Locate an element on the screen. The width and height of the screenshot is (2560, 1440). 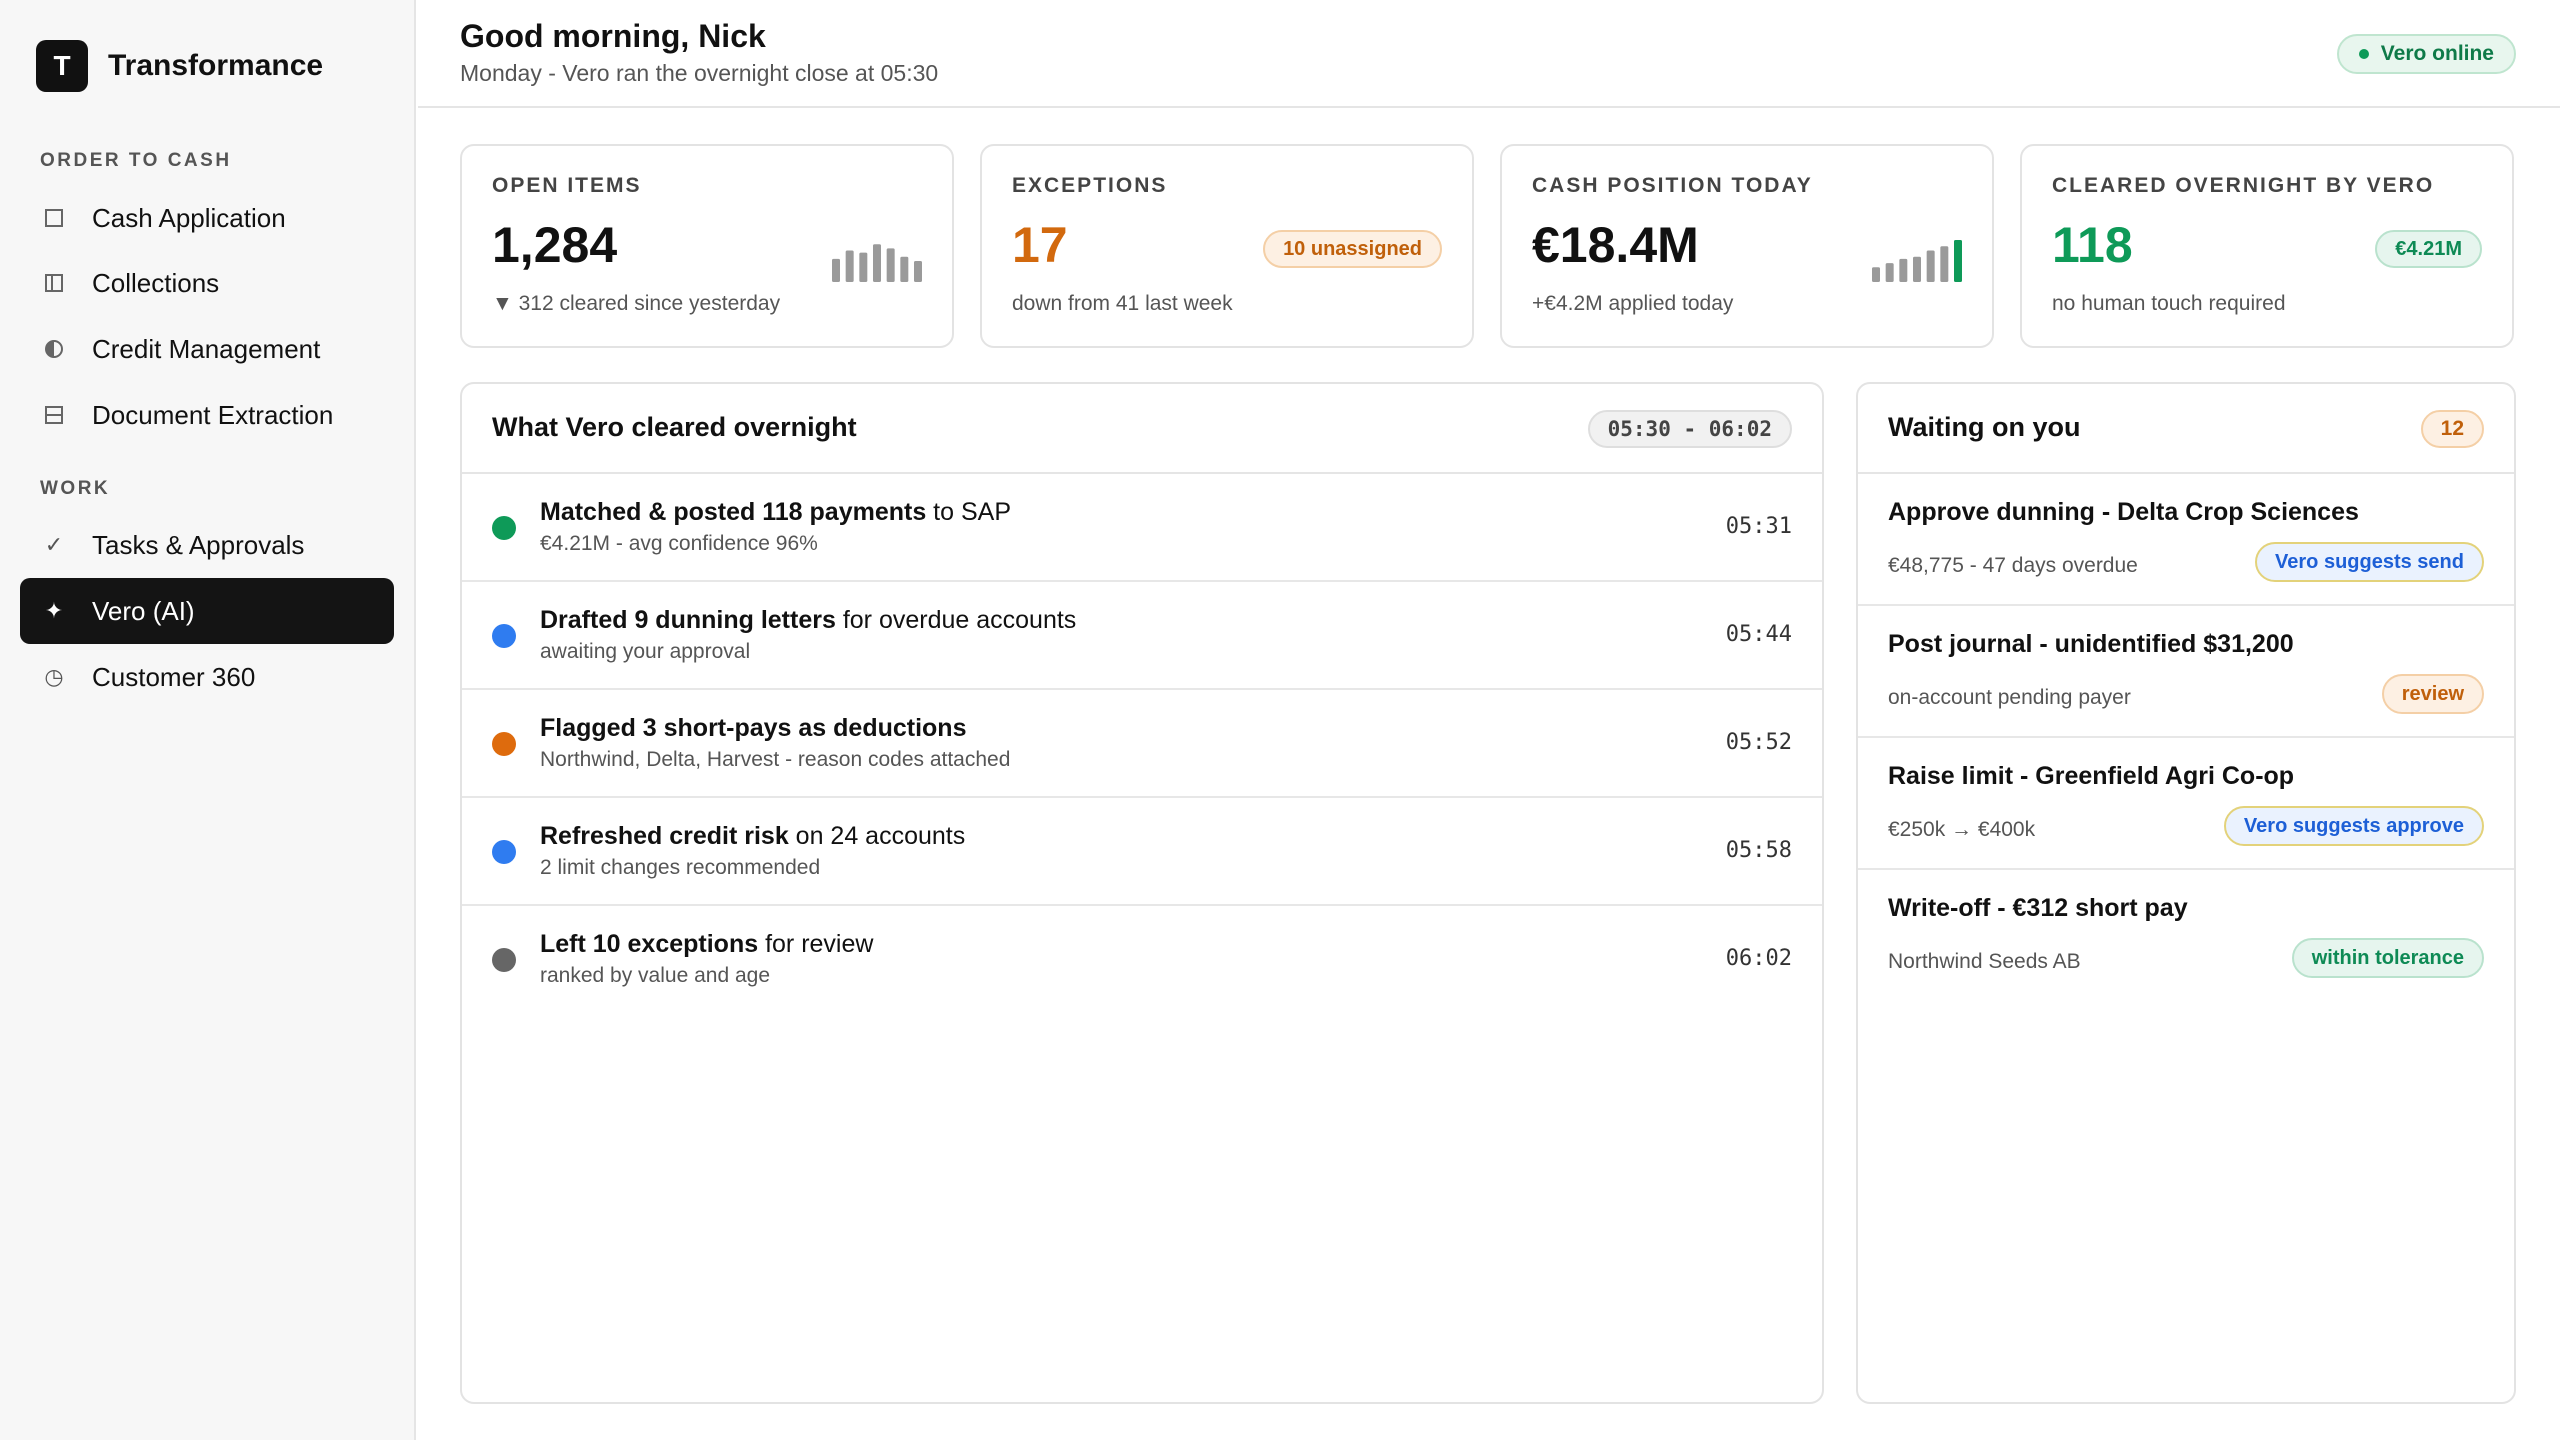
check-icon: ✓ is located at coordinates (54, 544).